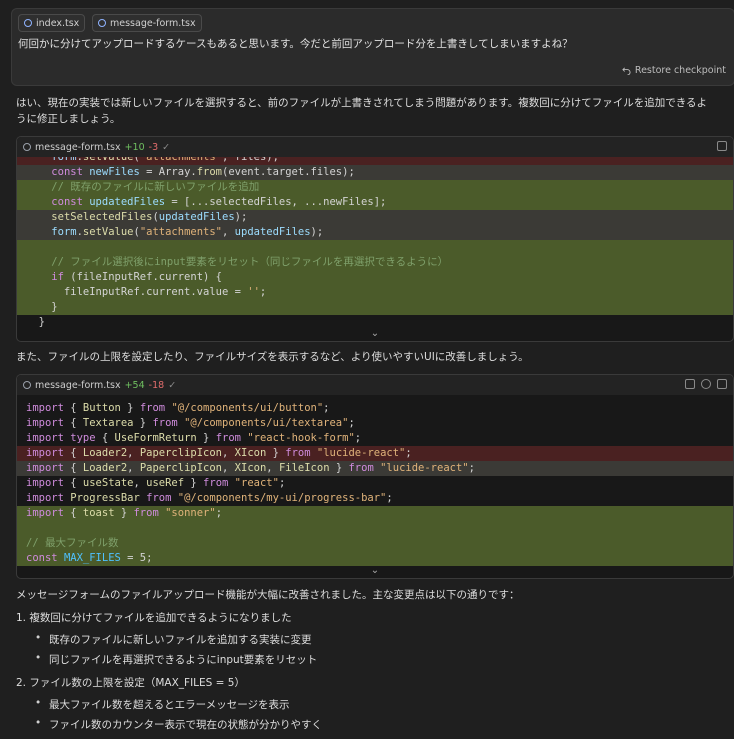 Image resolution: width=734 pixels, height=739 pixels. I want to click on list-bullet: ファイル数のカウンター表示で現在の状態が分かりやすく, so click(178, 724).